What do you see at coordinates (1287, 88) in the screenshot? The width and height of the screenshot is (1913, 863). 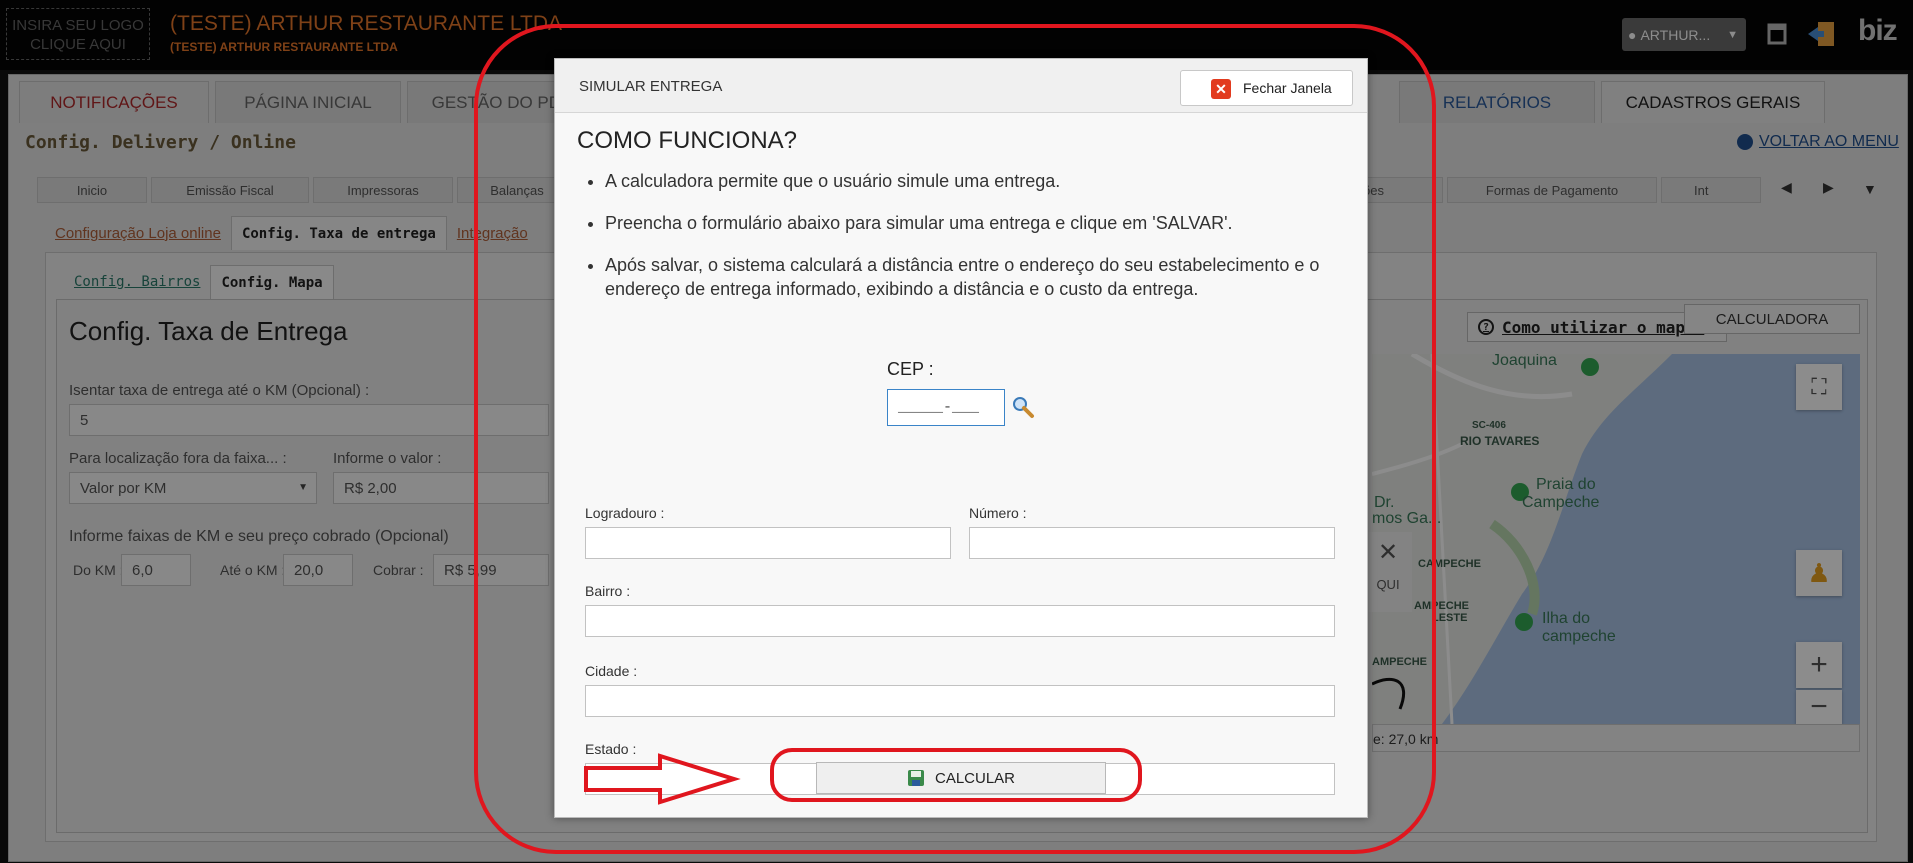 I see `close-window-label: Fechar Janela` at bounding box center [1287, 88].